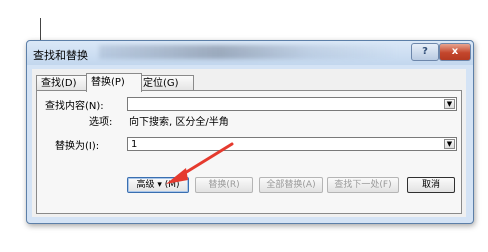 This screenshot has height=252, width=488. I want to click on options-label: 选项:, so click(101, 122).